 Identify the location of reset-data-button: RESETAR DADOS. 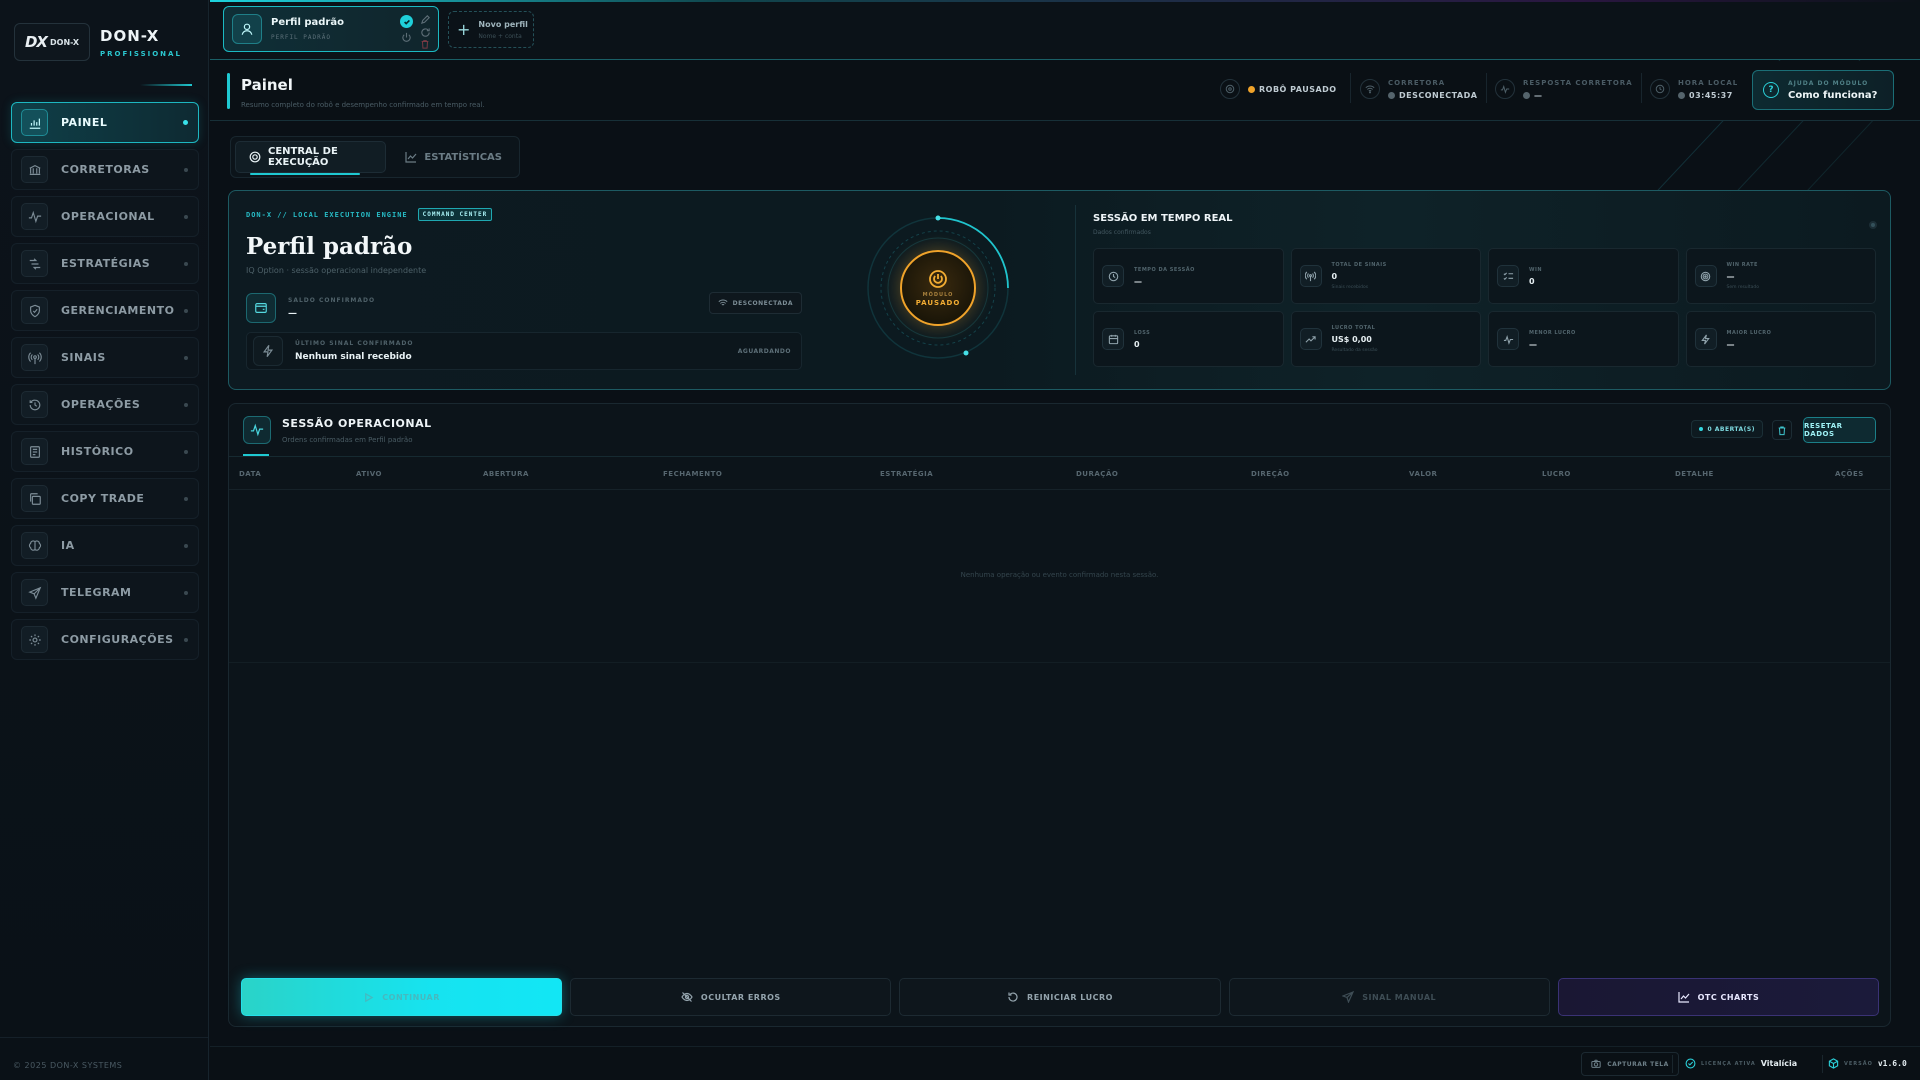
(1839, 430).